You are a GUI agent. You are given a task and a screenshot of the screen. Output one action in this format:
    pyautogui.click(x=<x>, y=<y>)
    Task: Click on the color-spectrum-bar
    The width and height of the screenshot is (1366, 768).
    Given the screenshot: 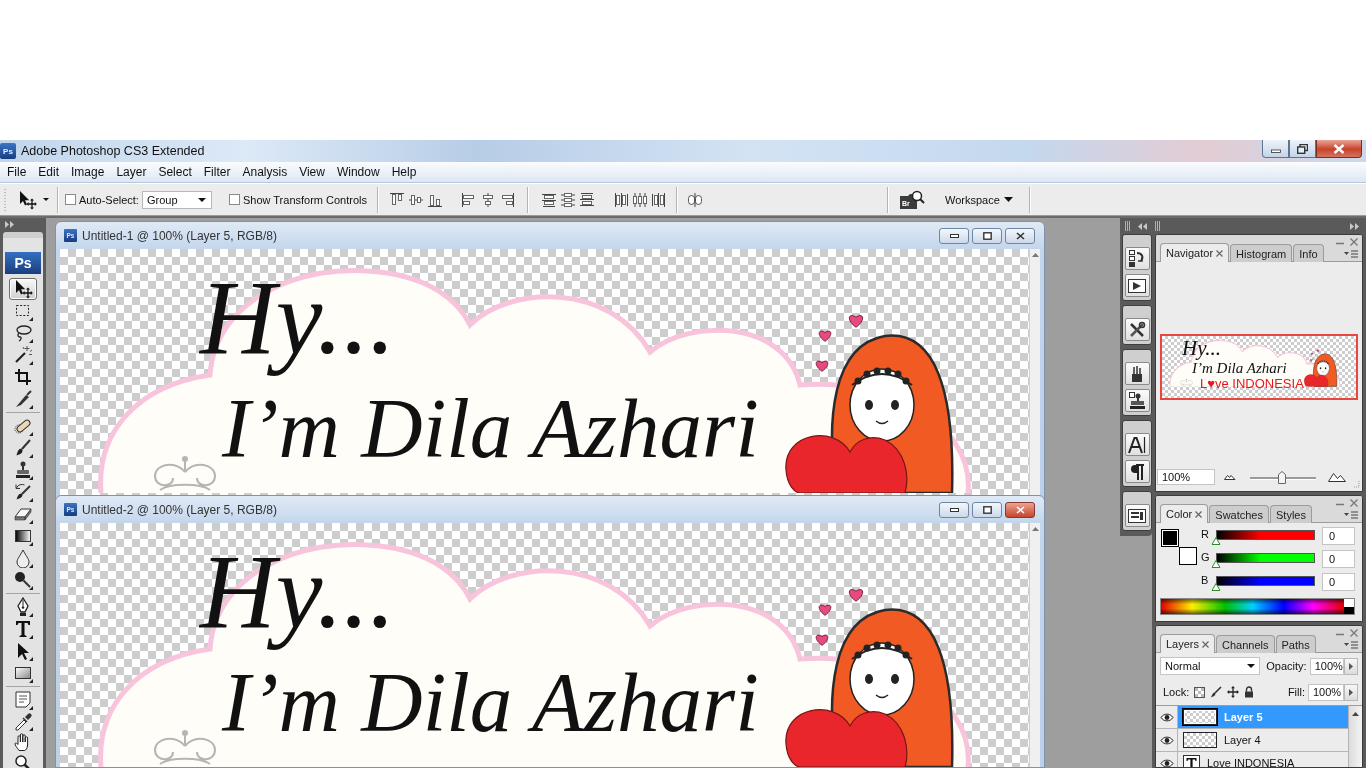 What is the action you would take?
    pyautogui.click(x=1257, y=606)
    